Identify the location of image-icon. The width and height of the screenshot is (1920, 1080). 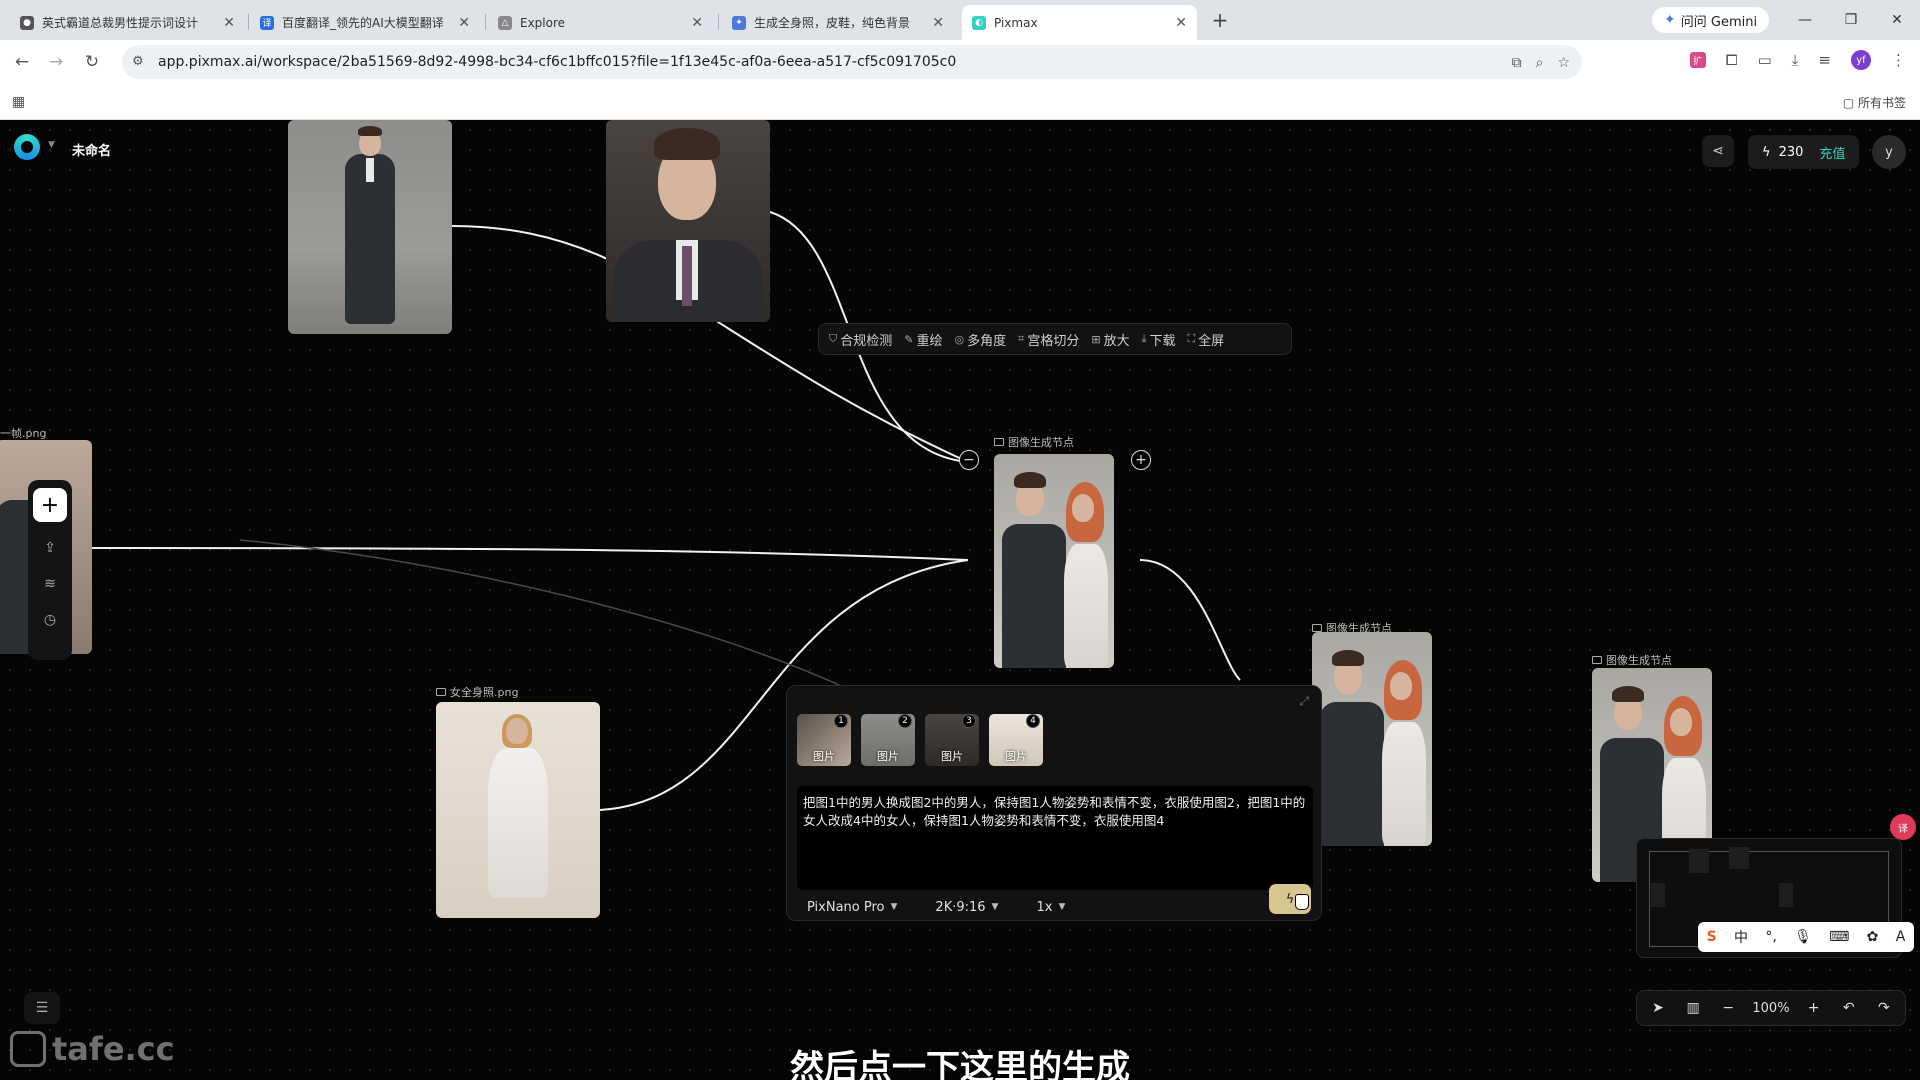
(1317, 628).